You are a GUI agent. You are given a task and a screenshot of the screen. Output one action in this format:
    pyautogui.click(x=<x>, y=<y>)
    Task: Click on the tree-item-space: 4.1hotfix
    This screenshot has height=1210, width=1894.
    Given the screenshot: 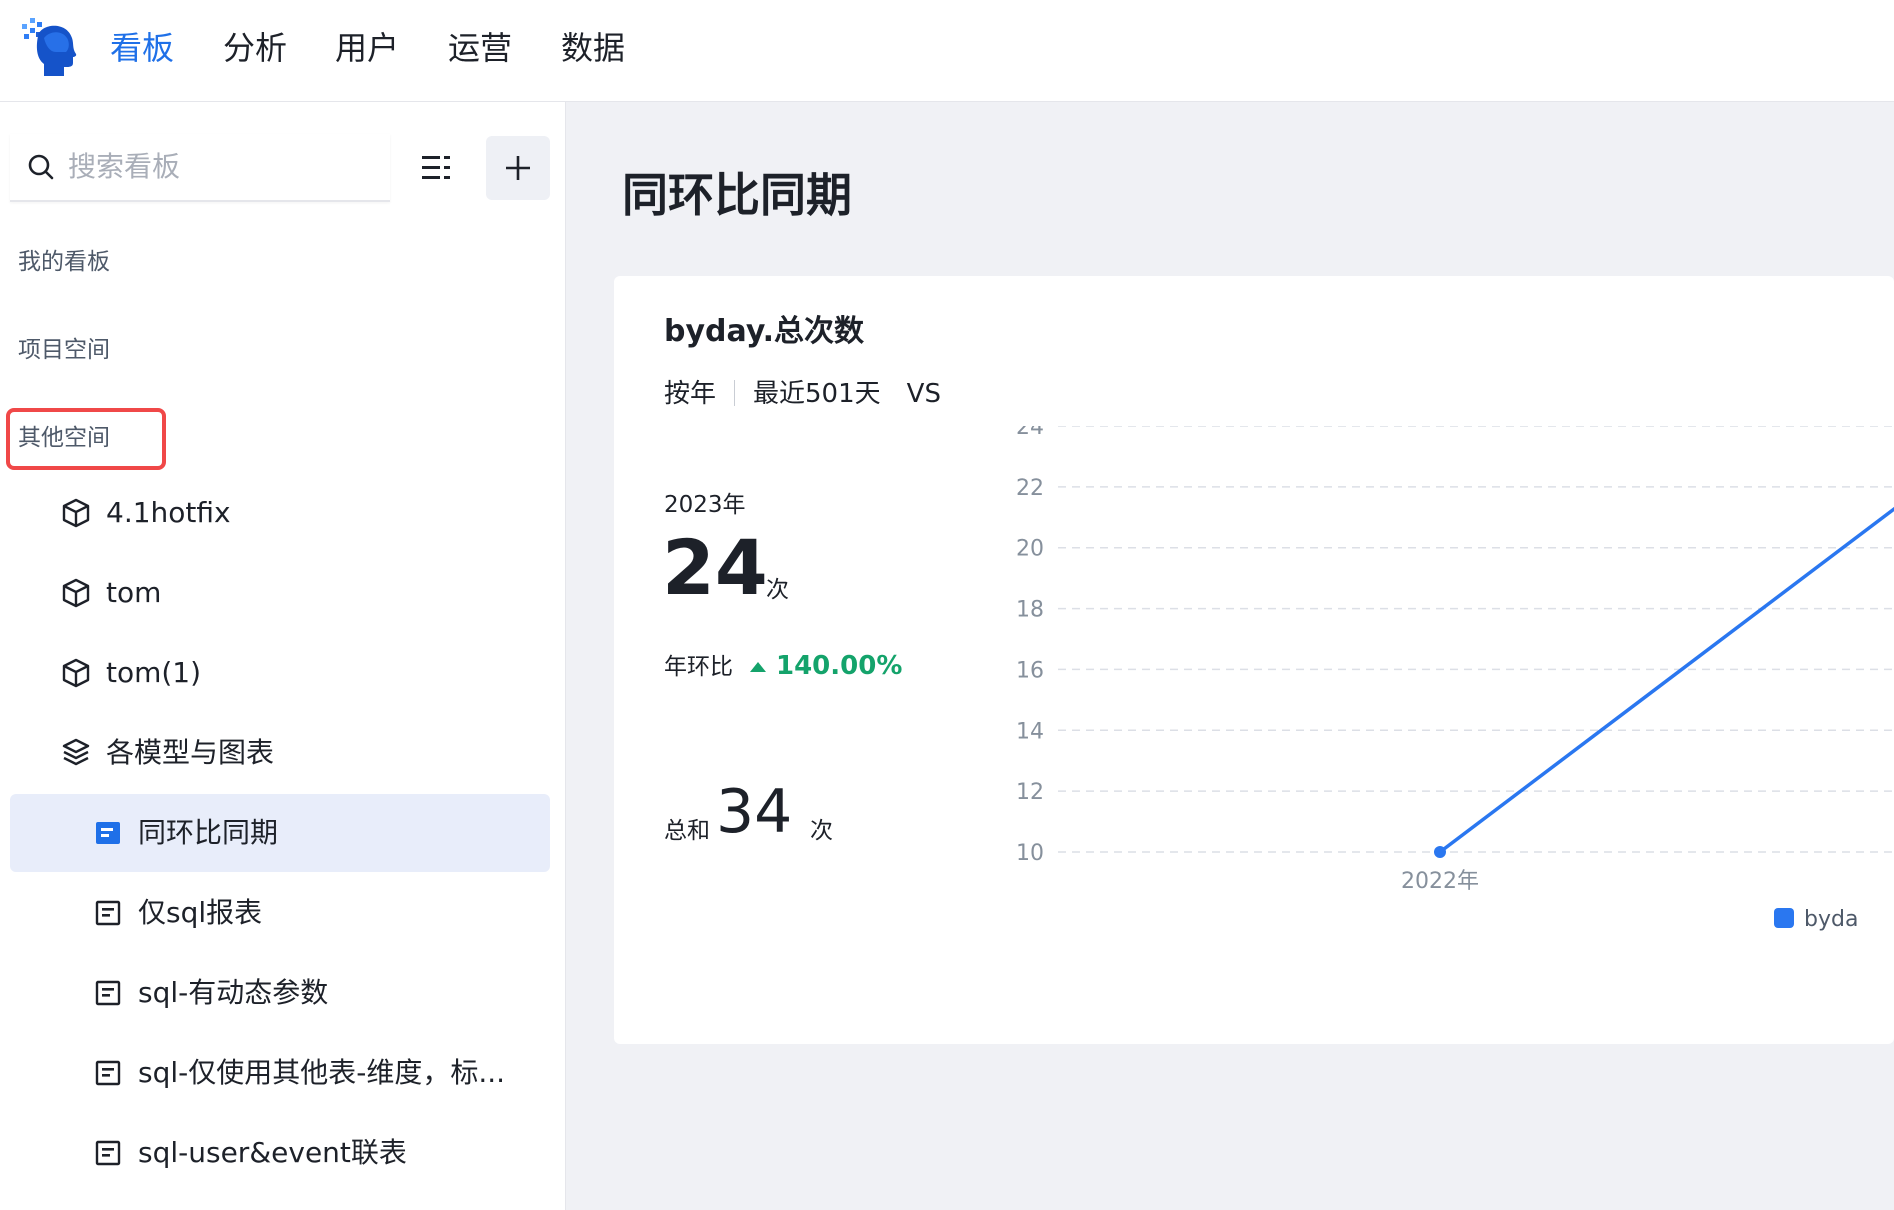 What is the action you would take?
    pyautogui.click(x=280, y=513)
    